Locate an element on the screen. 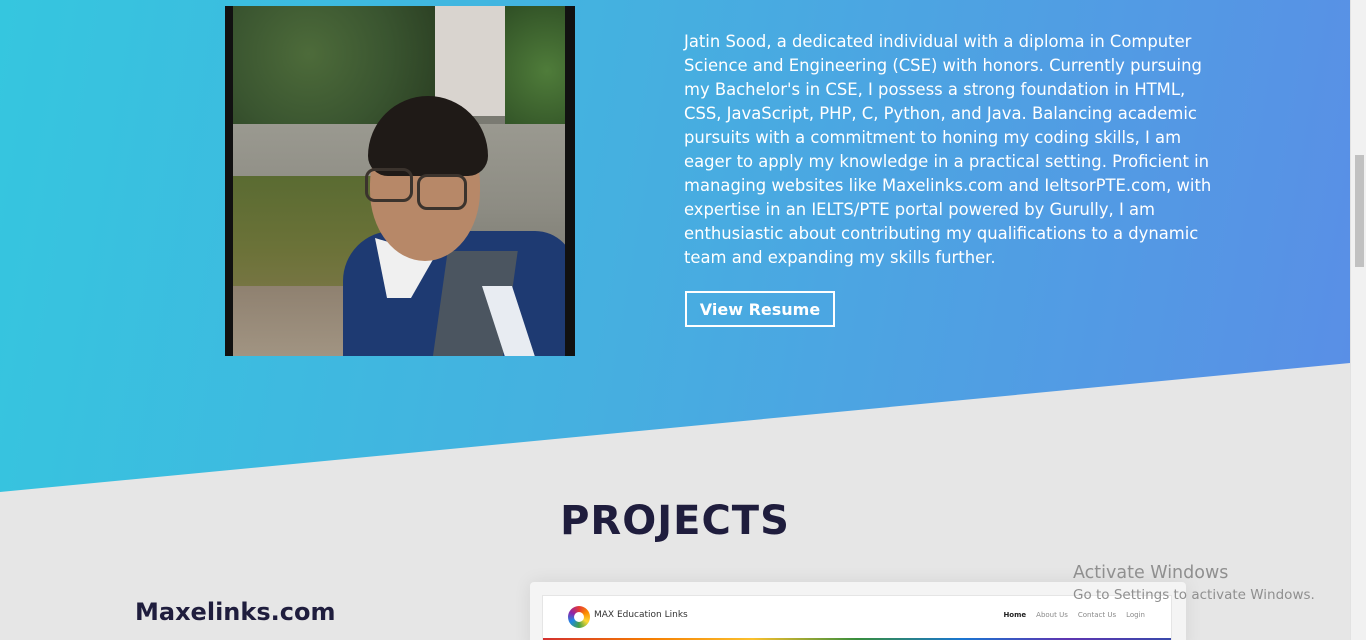 This screenshot has width=1366, height=640. brand-logo-icon is located at coordinates (579, 617).